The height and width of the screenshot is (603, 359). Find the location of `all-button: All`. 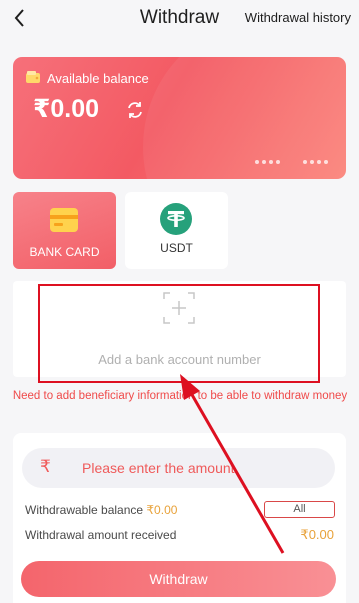

all-button: All is located at coordinates (299, 509).